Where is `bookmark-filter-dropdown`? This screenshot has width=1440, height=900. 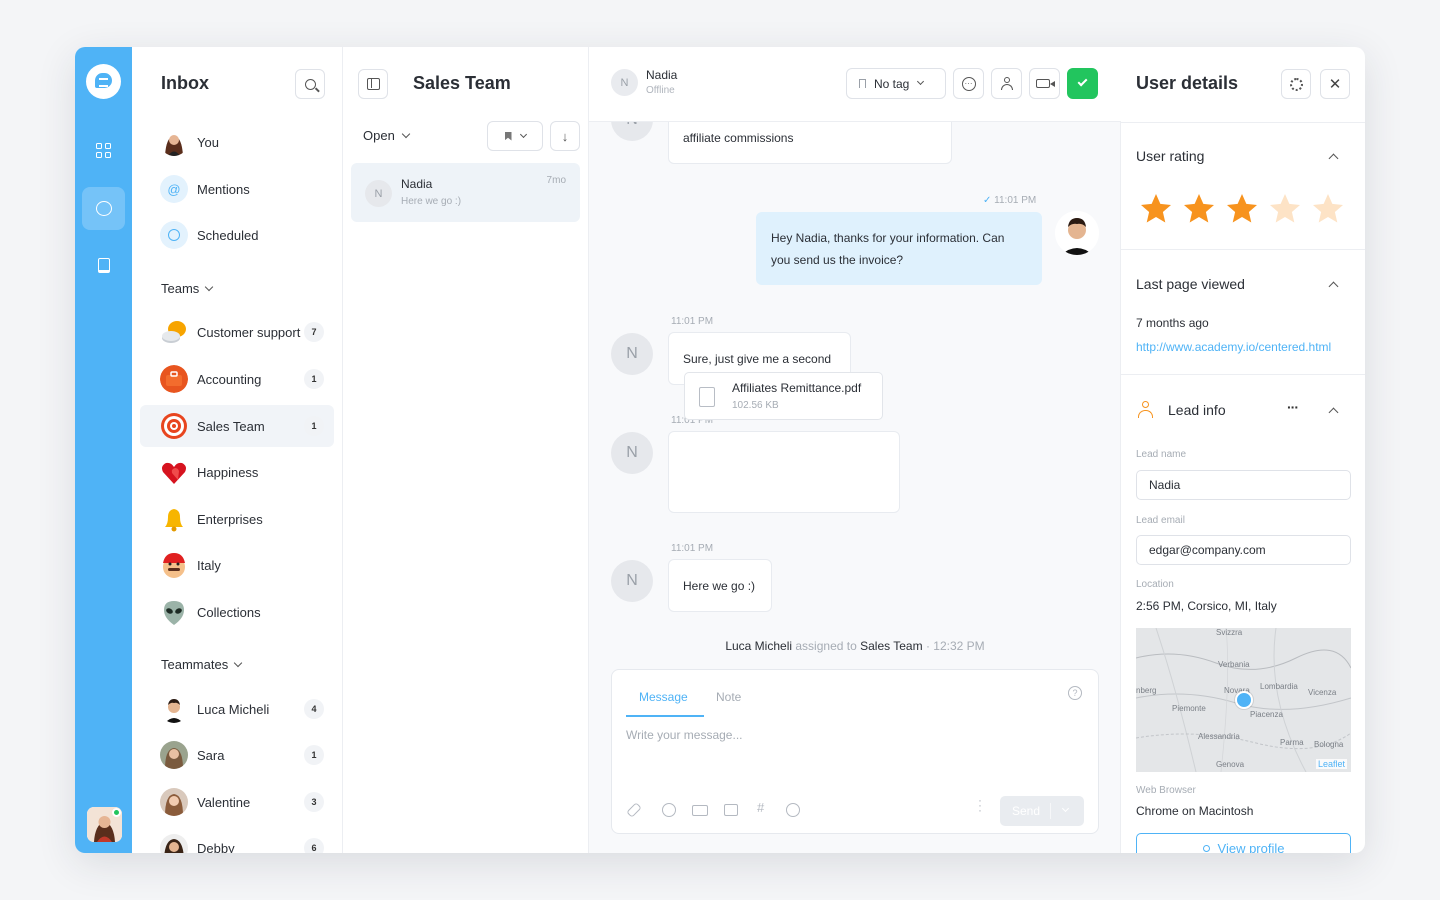
bookmark-filter-dropdown is located at coordinates (515, 136).